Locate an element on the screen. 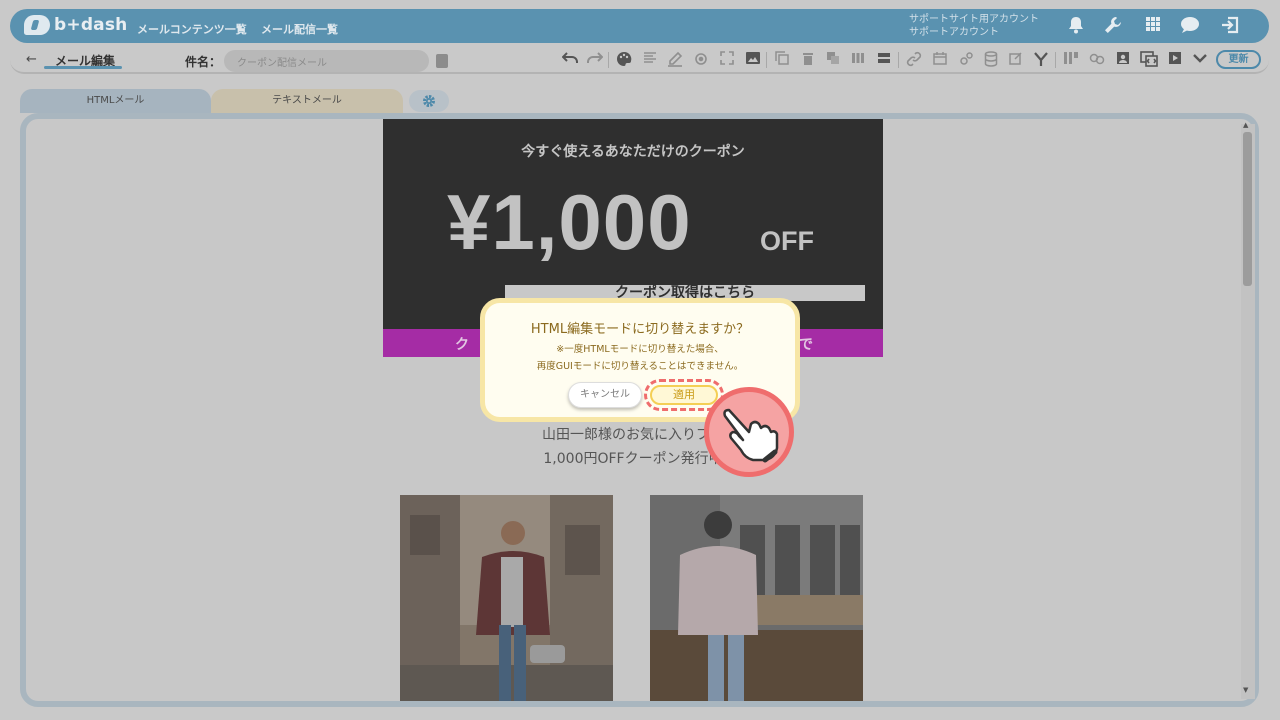  banner-text-left: ク is located at coordinates (462, 345).